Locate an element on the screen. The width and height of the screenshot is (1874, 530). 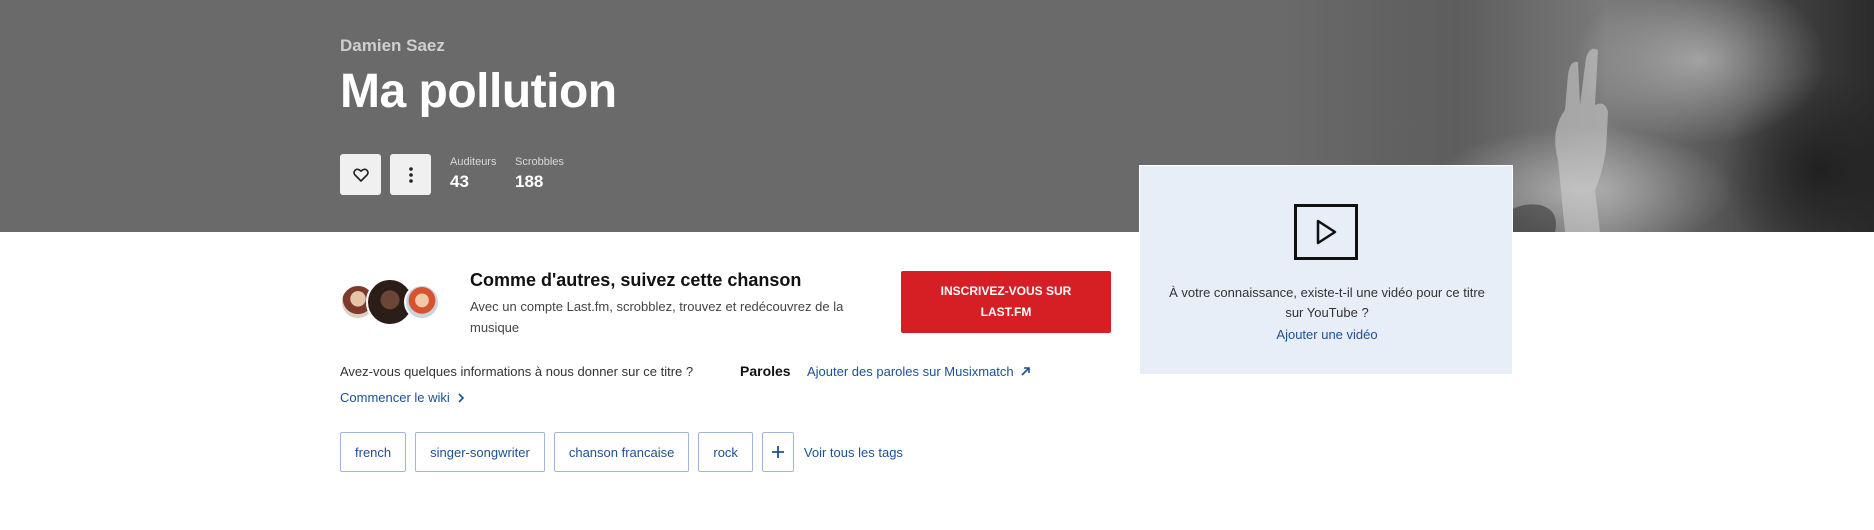
chevron-right-icon is located at coordinates (461, 397).